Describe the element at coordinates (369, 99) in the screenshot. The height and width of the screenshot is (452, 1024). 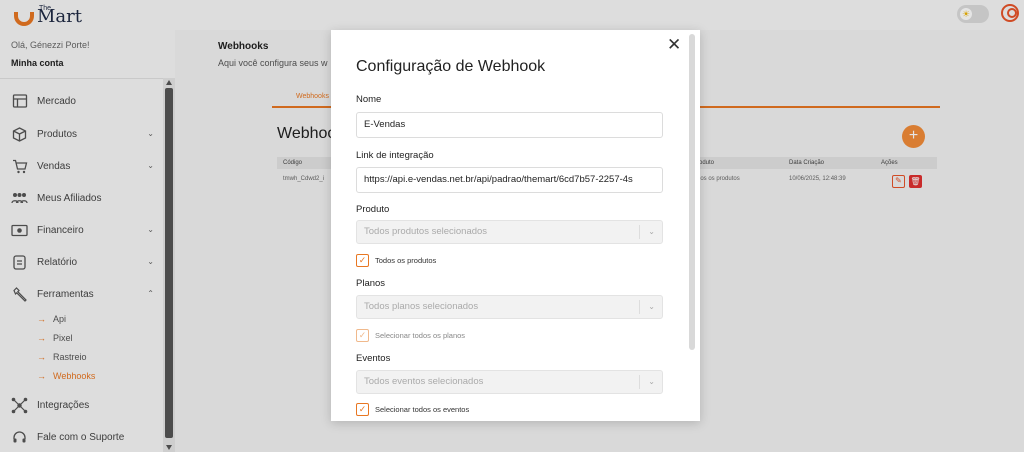
I see `name-label: Nome` at that location.